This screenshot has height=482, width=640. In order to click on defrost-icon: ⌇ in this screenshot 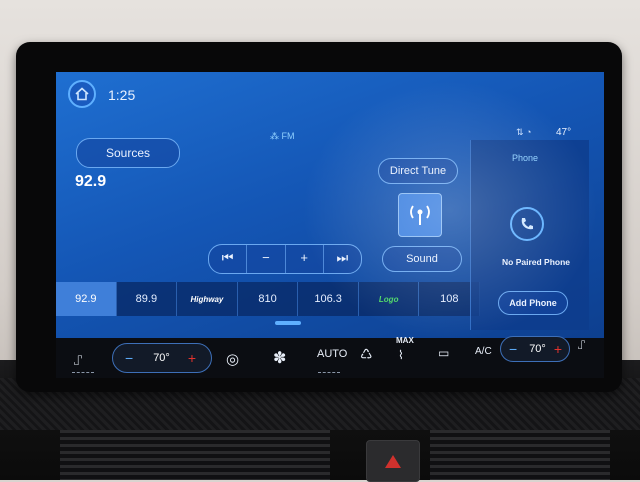, I will do `click(401, 355)`.